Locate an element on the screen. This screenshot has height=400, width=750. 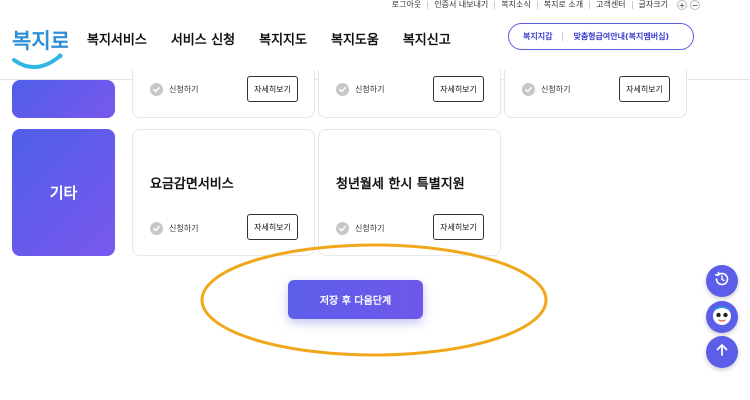
logout-link: 로그아웃 is located at coordinates (406, 5).